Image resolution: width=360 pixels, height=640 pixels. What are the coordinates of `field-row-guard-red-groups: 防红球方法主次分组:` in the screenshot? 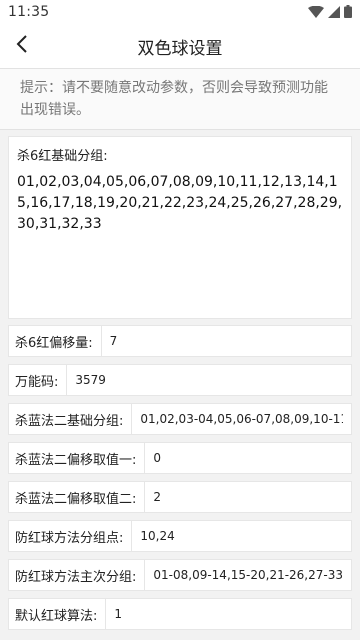 It's located at (180, 575).